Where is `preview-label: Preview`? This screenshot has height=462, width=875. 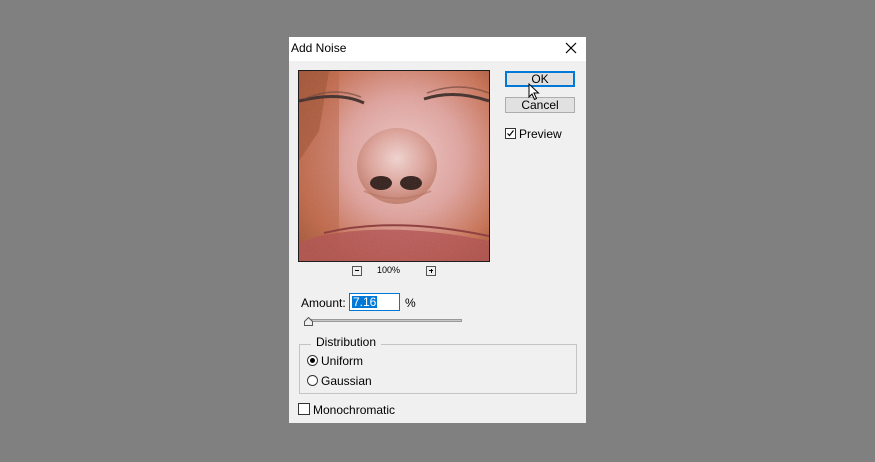 preview-label: Preview is located at coordinates (540, 134).